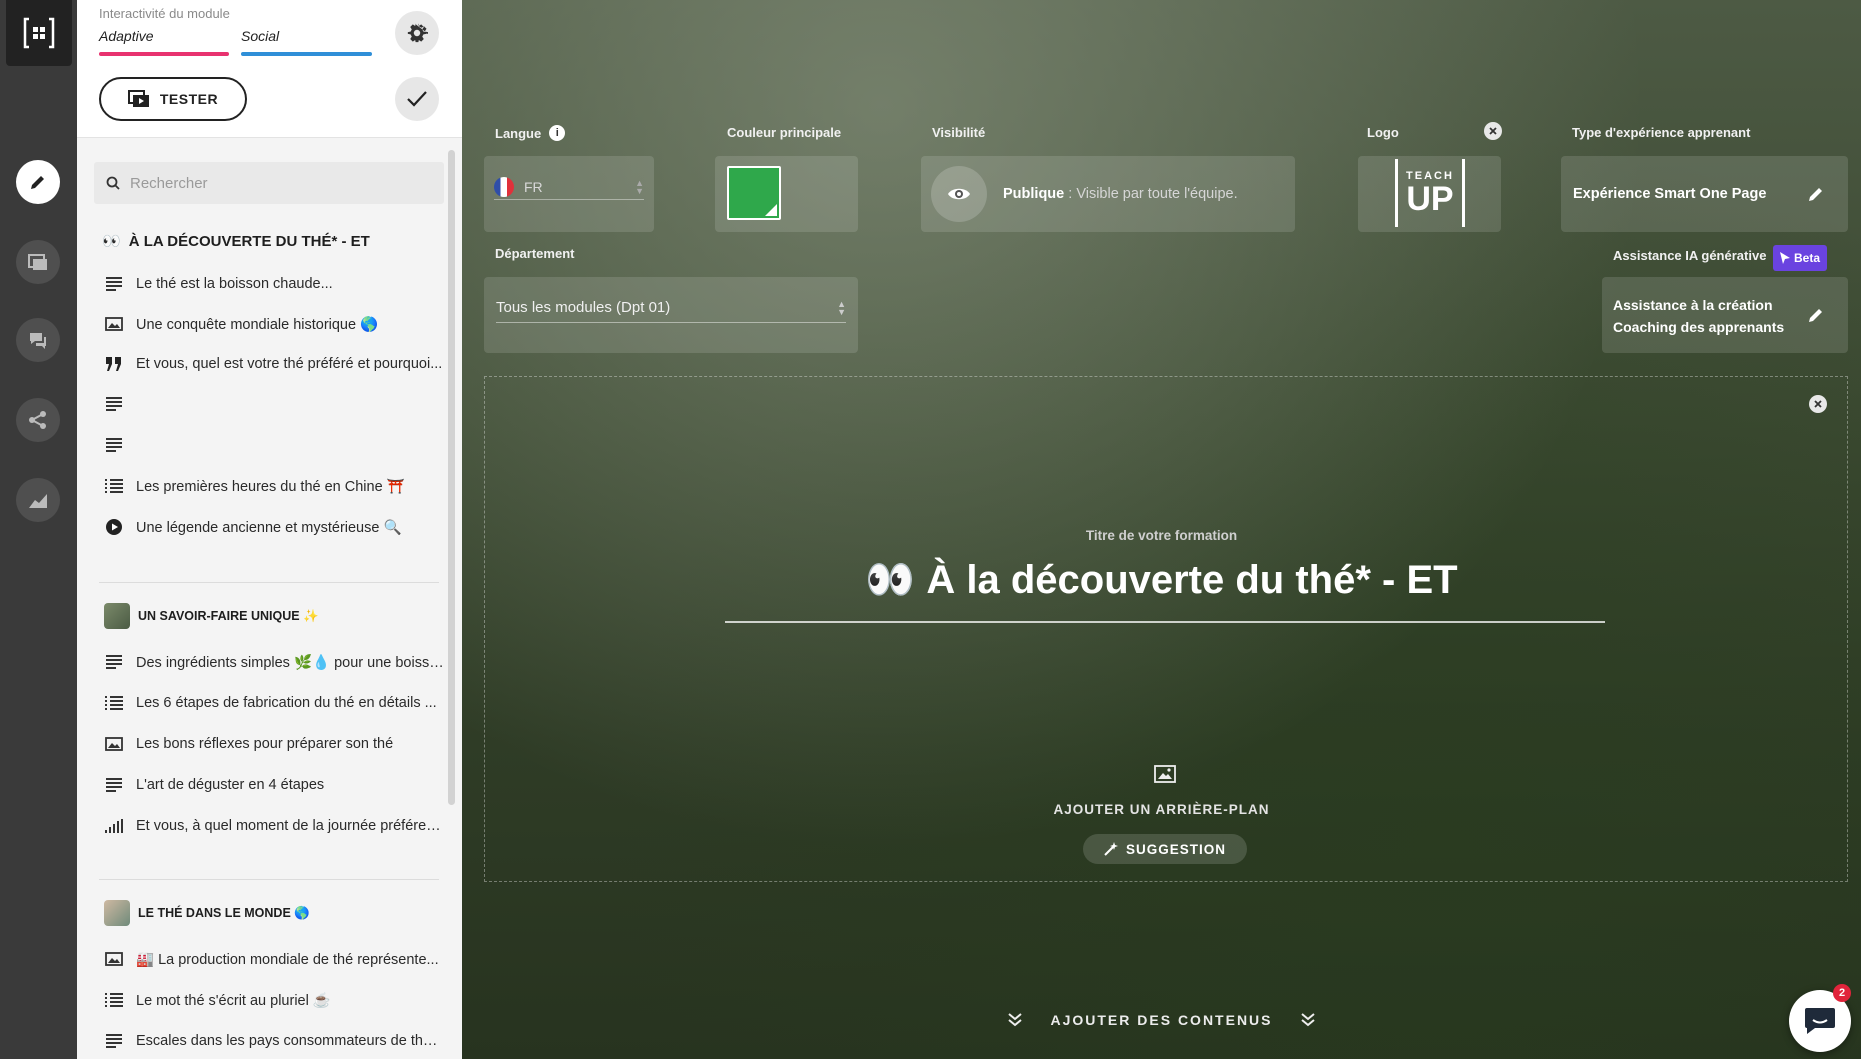 The image size is (1861, 1059). I want to click on logo-remove-button, so click(1493, 131).